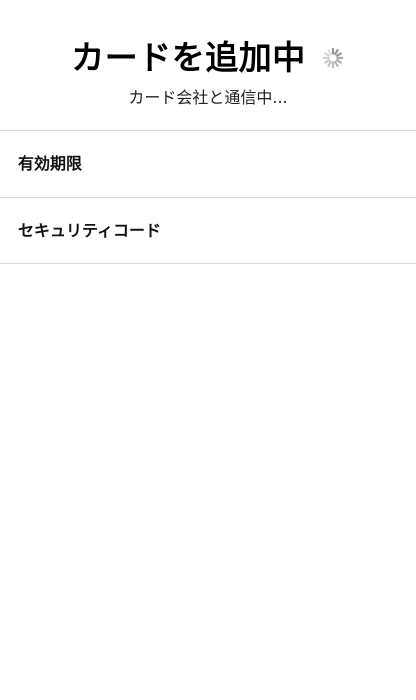 The height and width of the screenshot is (700, 416). Describe the element at coordinates (333, 58) in the screenshot. I see `activity-indicator-icon` at that location.